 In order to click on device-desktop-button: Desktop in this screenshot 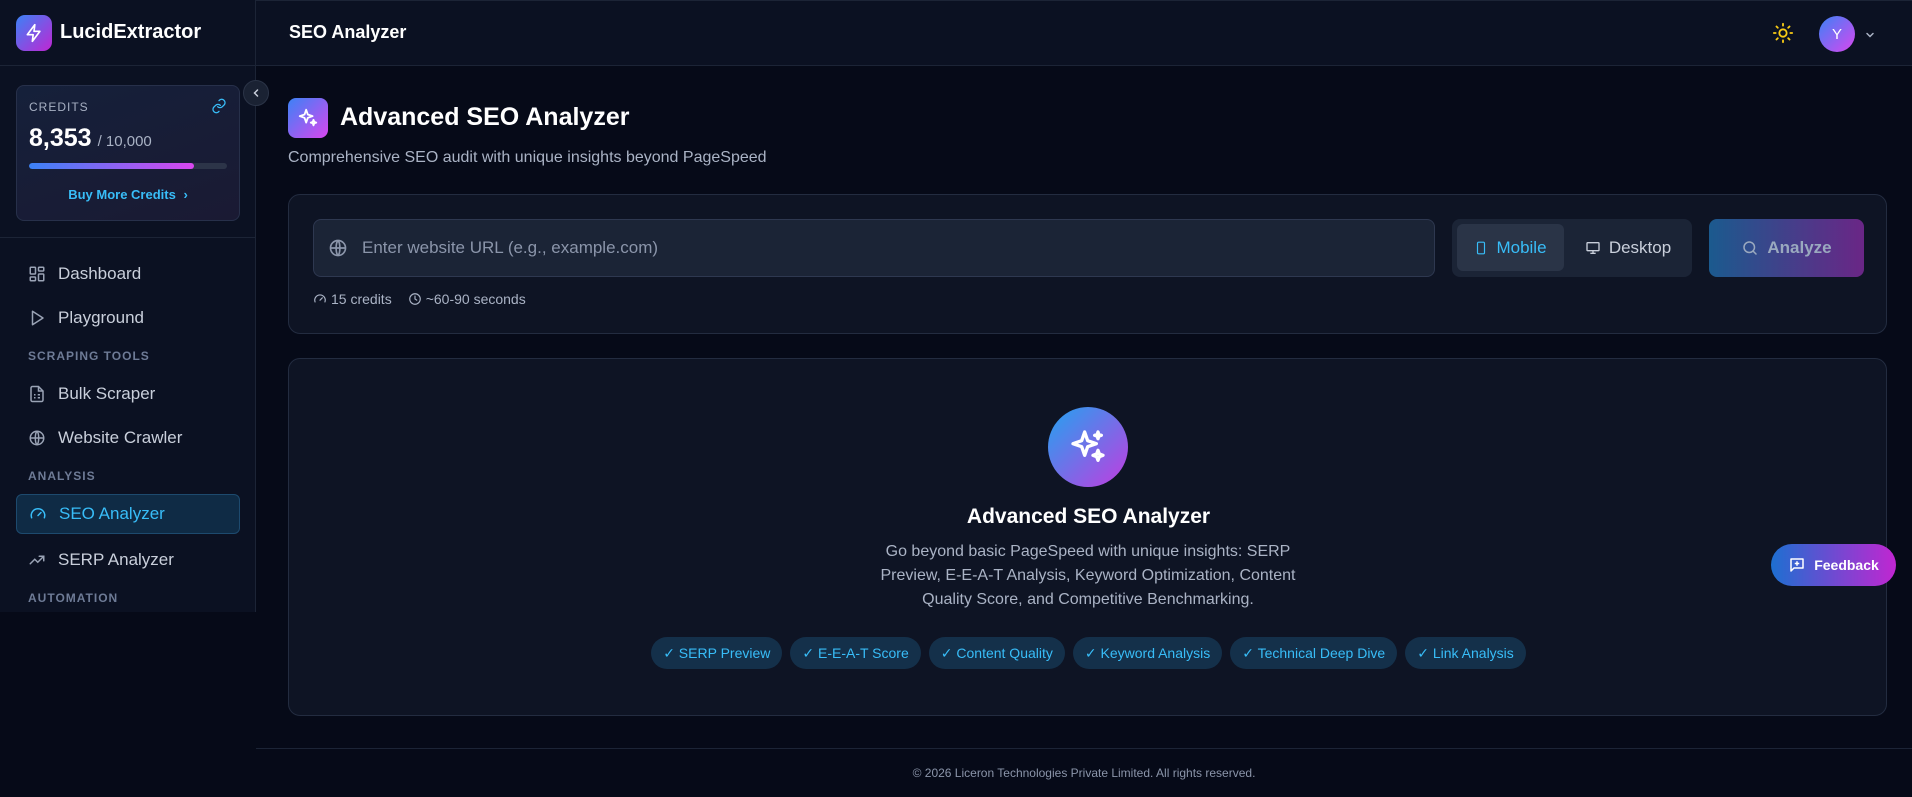, I will do `click(1628, 247)`.